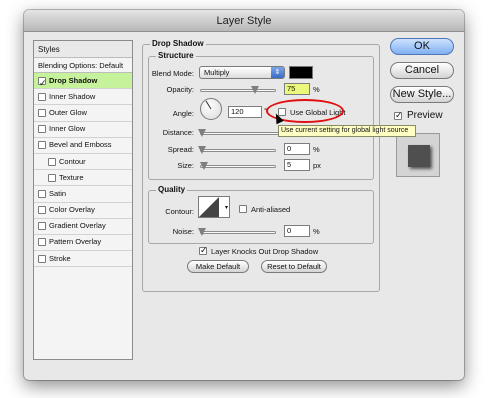 The width and height of the screenshot is (490, 398). I want to click on noise-slider-knob, so click(202, 232).